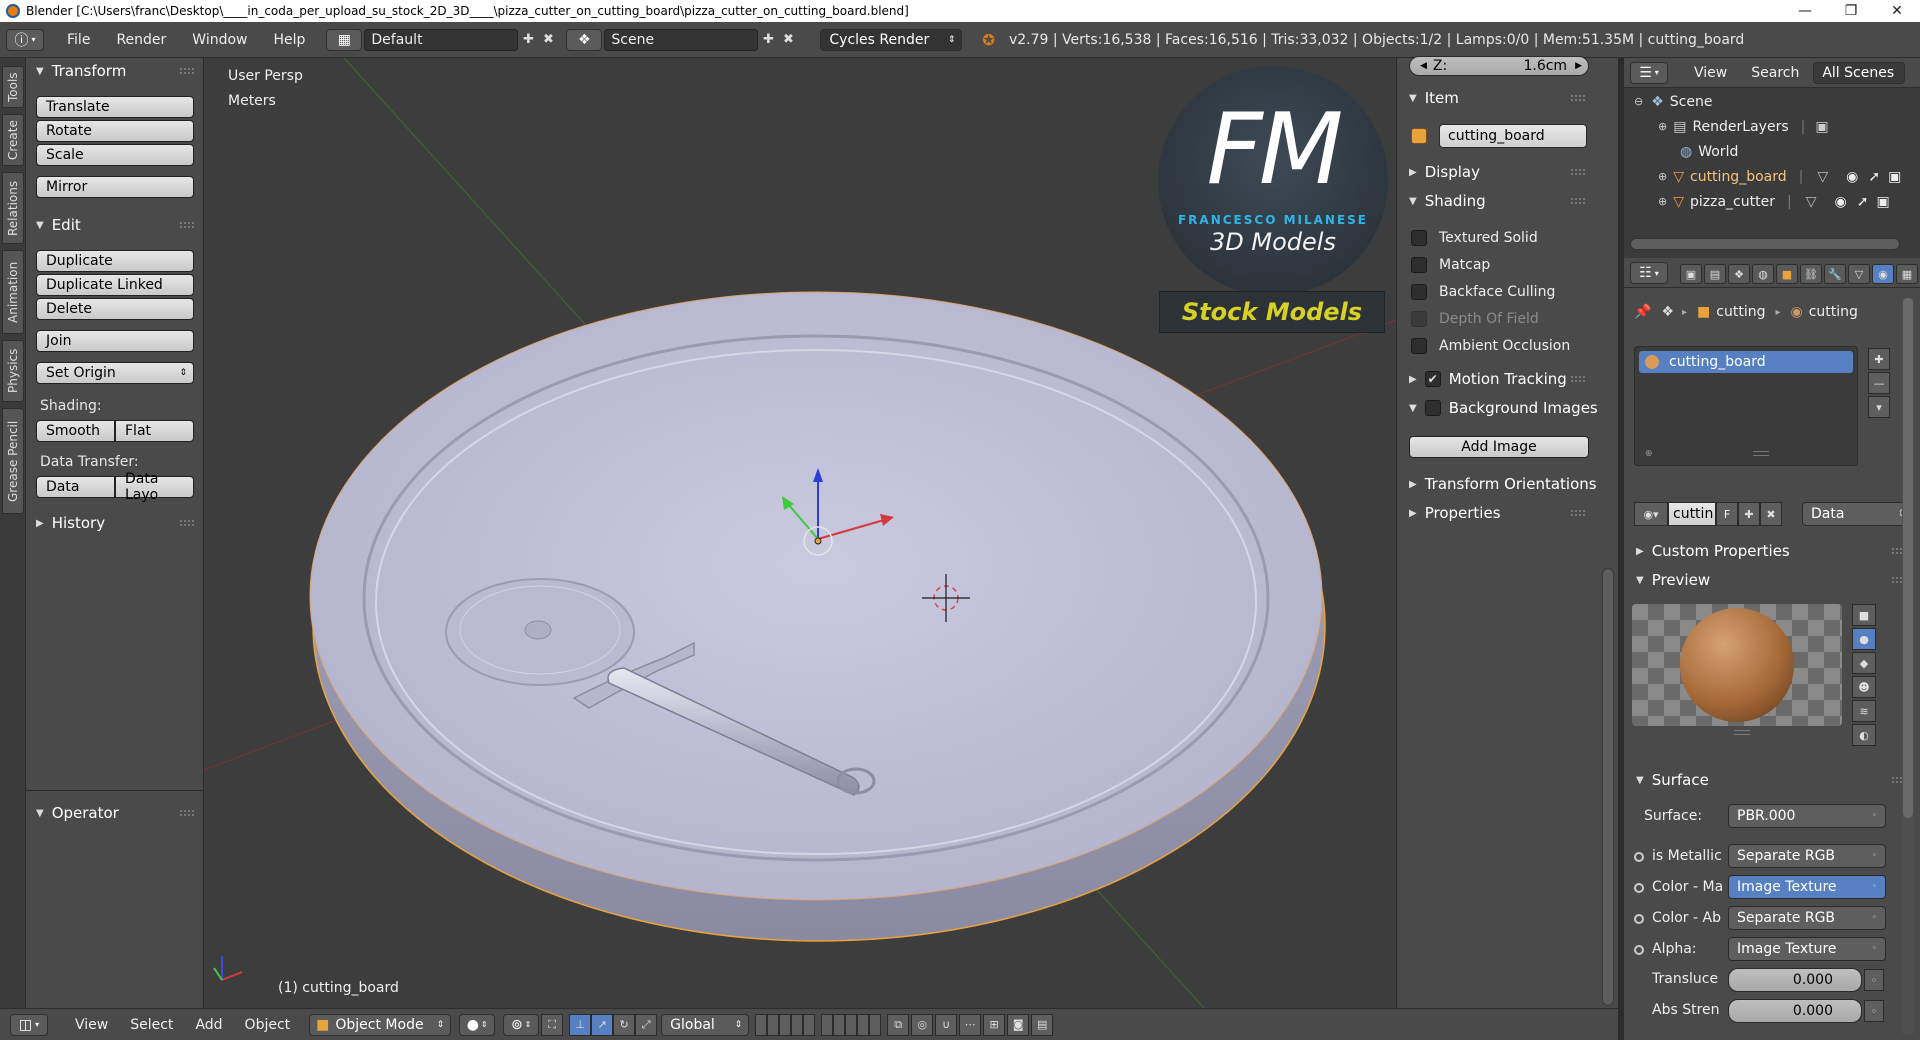 Image resolution: width=1920 pixels, height=1040 pixels. Describe the element at coordinates (13, 140) in the screenshot. I see `tab-create: Create` at that location.